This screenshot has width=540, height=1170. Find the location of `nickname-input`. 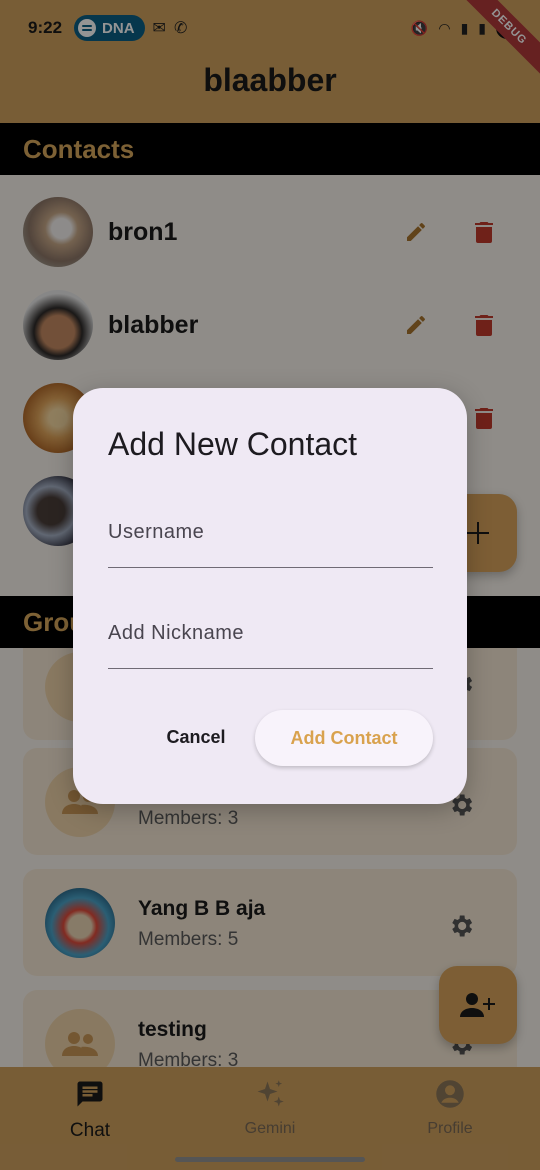

nickname-input is located at coordinates (270, 638).